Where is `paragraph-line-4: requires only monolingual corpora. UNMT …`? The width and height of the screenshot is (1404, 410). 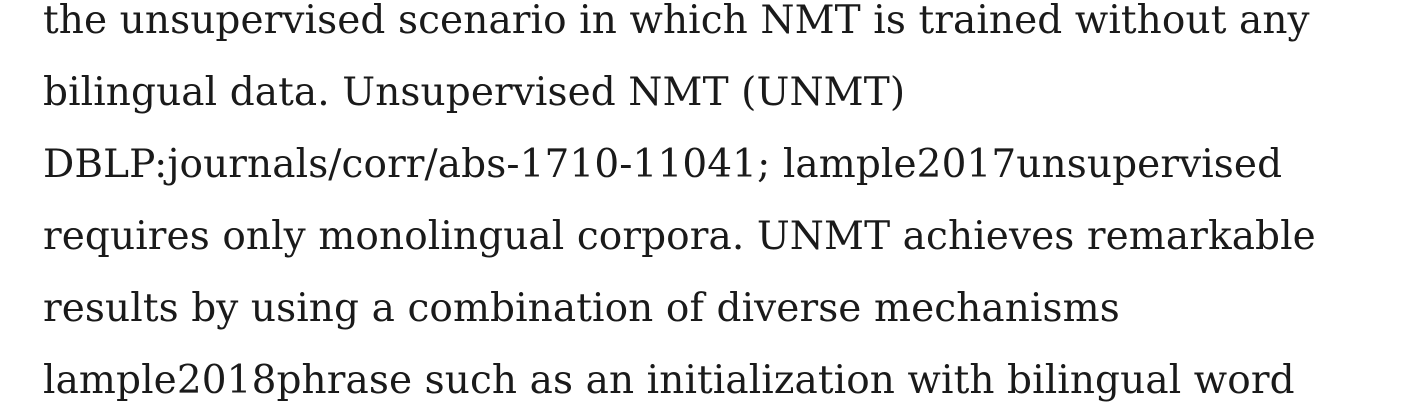
paragraph-line-4: requires only monolingual corpora. UNMT … is located at coordinates (679, 236).